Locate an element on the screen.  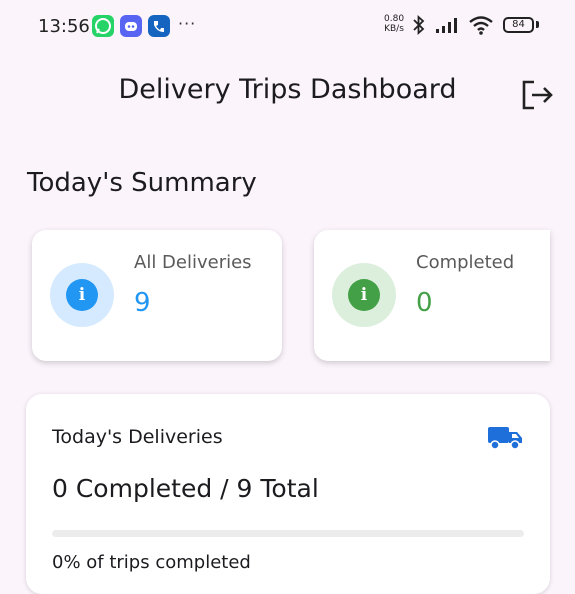
logout-button is located at coordinates (537, 95).